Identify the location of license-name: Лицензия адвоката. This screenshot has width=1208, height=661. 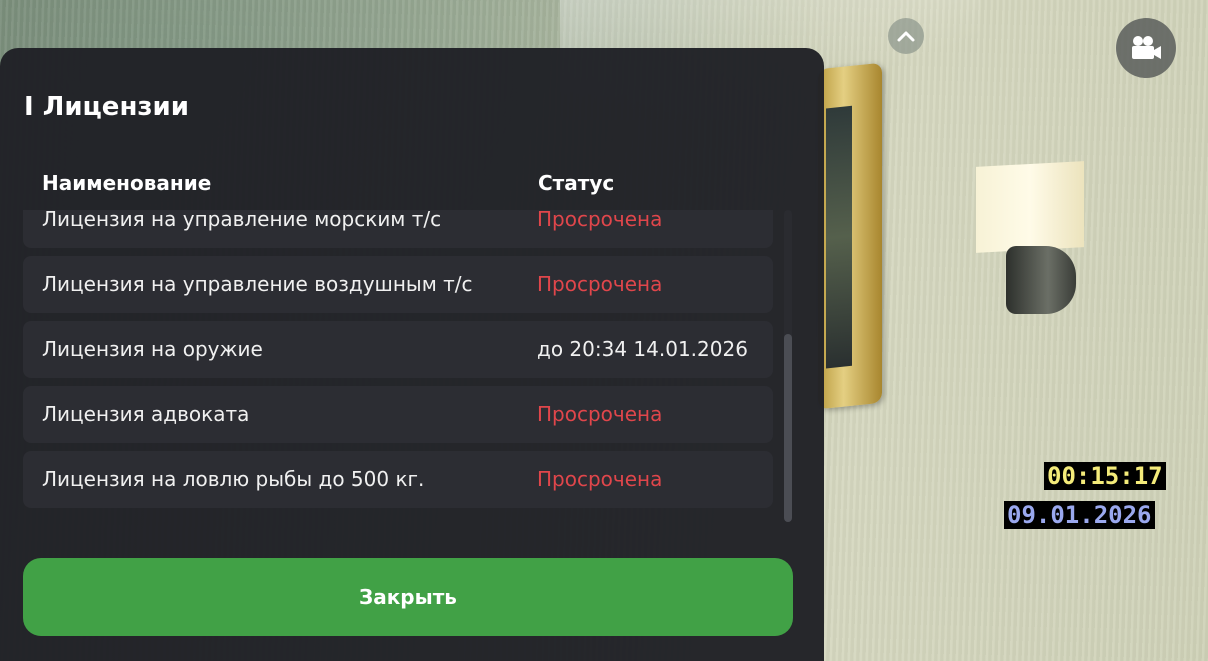
(146, 414).